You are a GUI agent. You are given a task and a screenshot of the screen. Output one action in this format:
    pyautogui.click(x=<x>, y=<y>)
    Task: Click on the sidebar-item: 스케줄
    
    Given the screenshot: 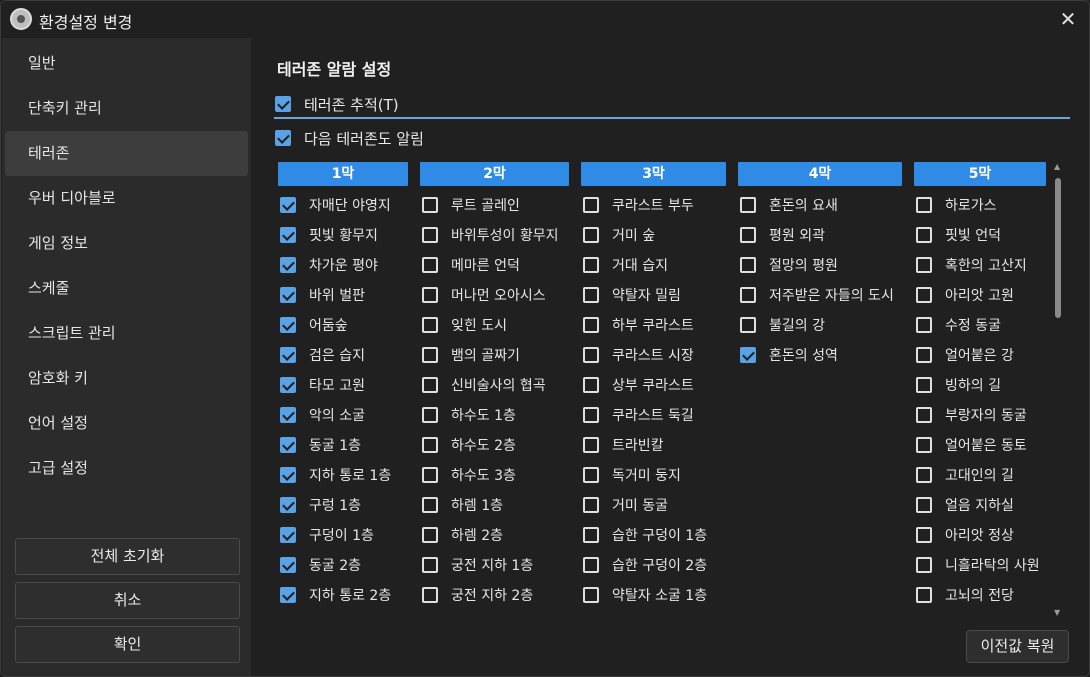 What is the action you would take?
    pyautogui.click(x=126, y=288)
    